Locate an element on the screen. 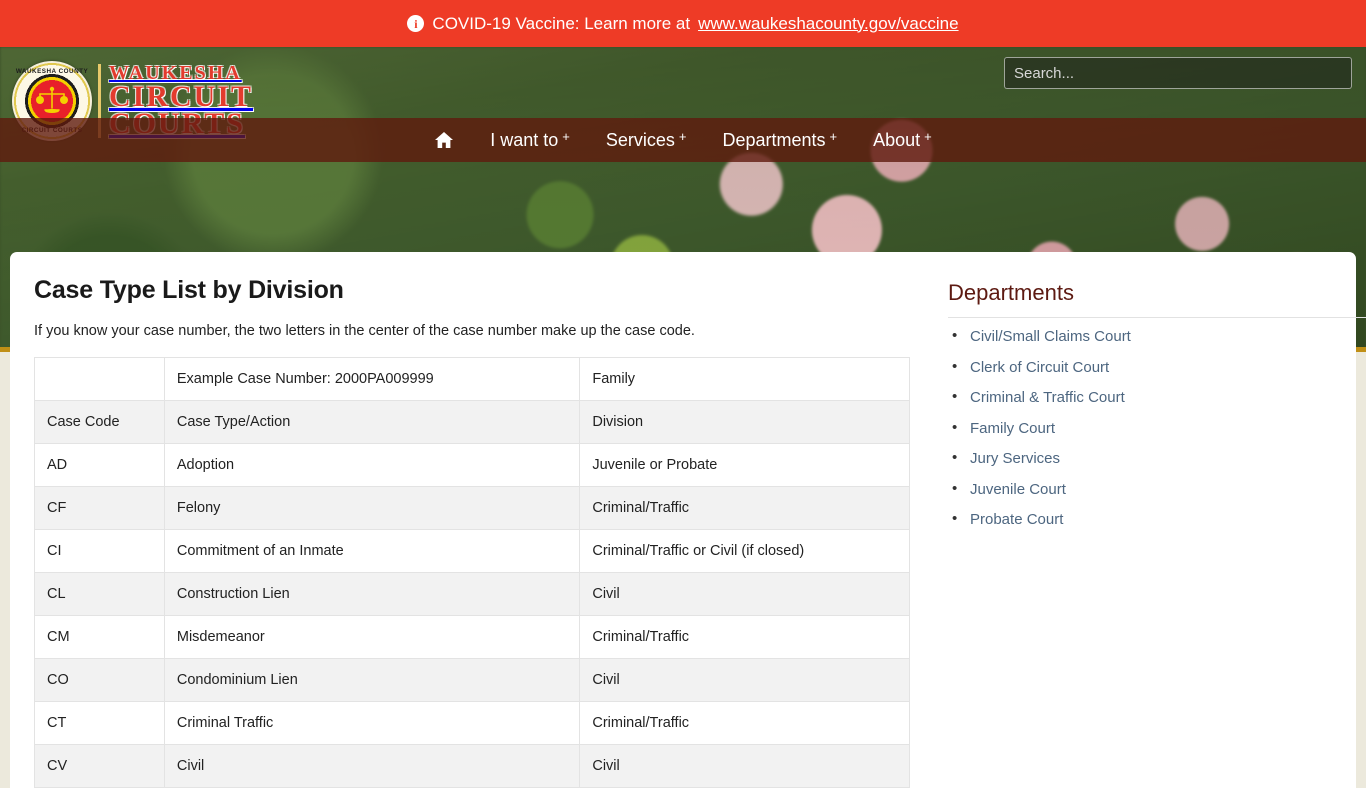 The width and height of the screenshot is (1366, 788). sidebar-divider is located at coordinates (1157, 317).